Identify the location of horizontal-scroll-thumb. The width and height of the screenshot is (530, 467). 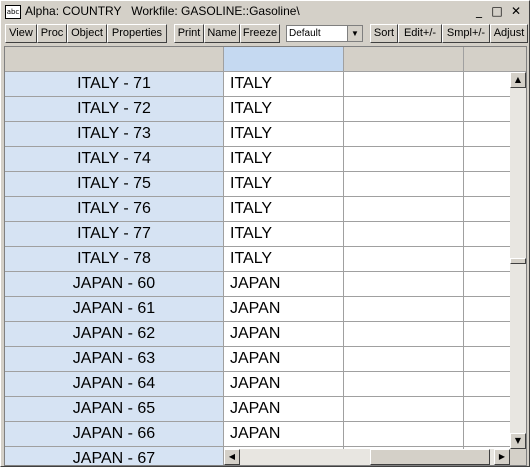
(430, 457).